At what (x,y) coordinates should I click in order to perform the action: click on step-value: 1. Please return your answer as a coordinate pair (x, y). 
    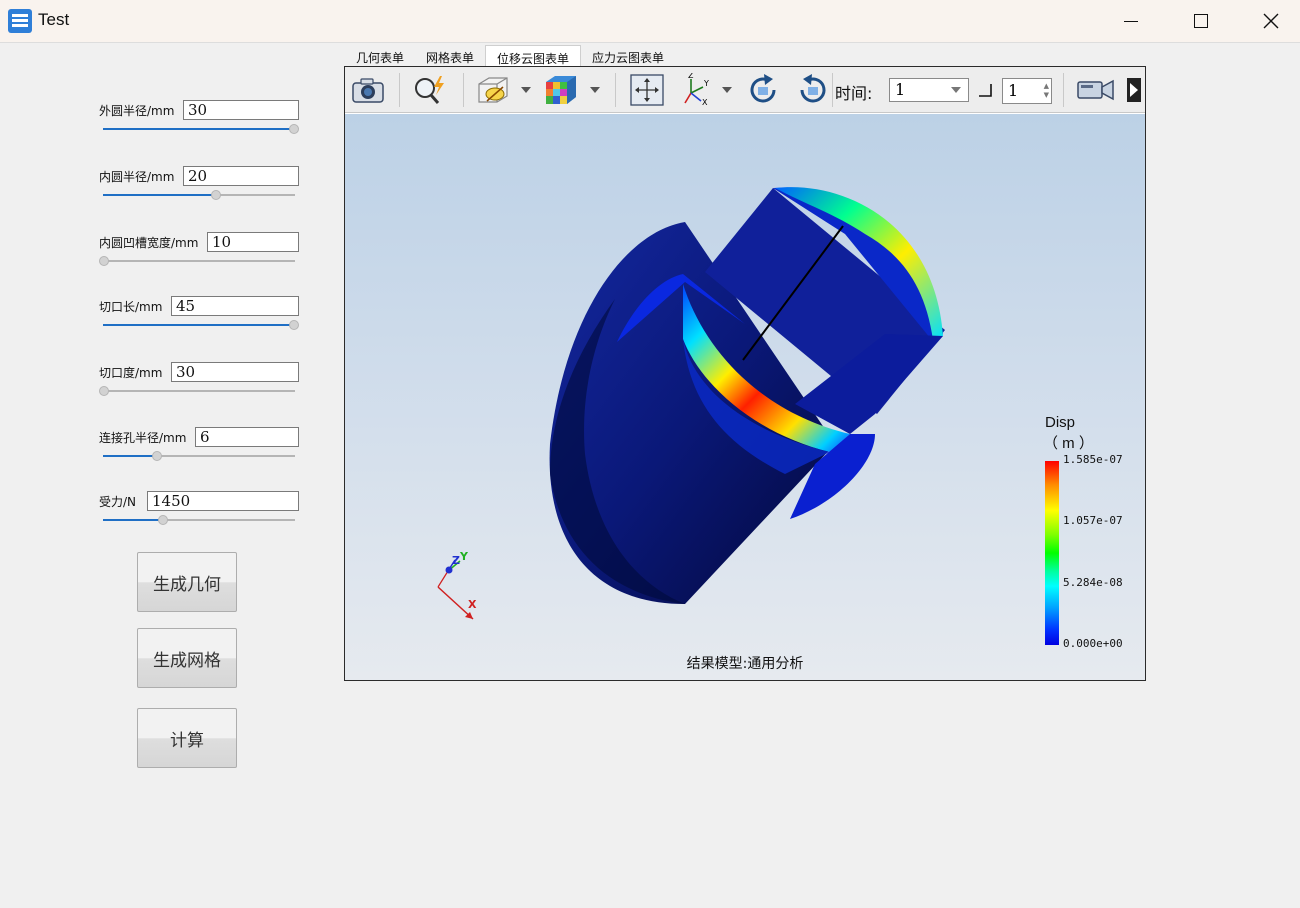
    Looking at the image, I should click on (1013, 90).